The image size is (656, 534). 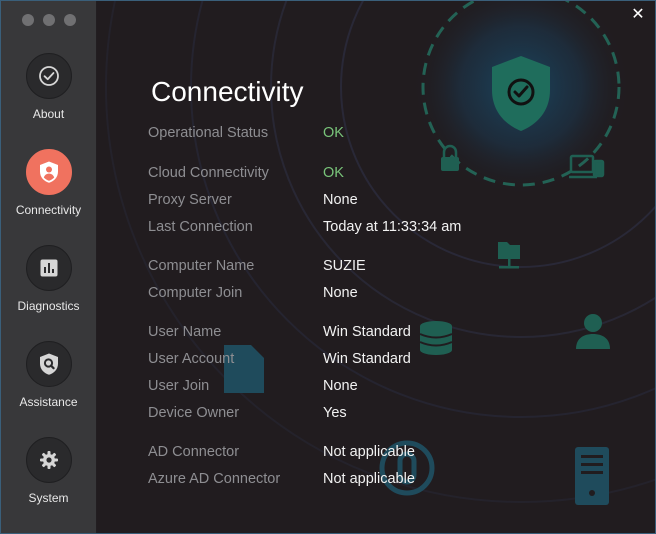 I want to click on sidebar-item-label: Assistance, so click(x=48, y=402).